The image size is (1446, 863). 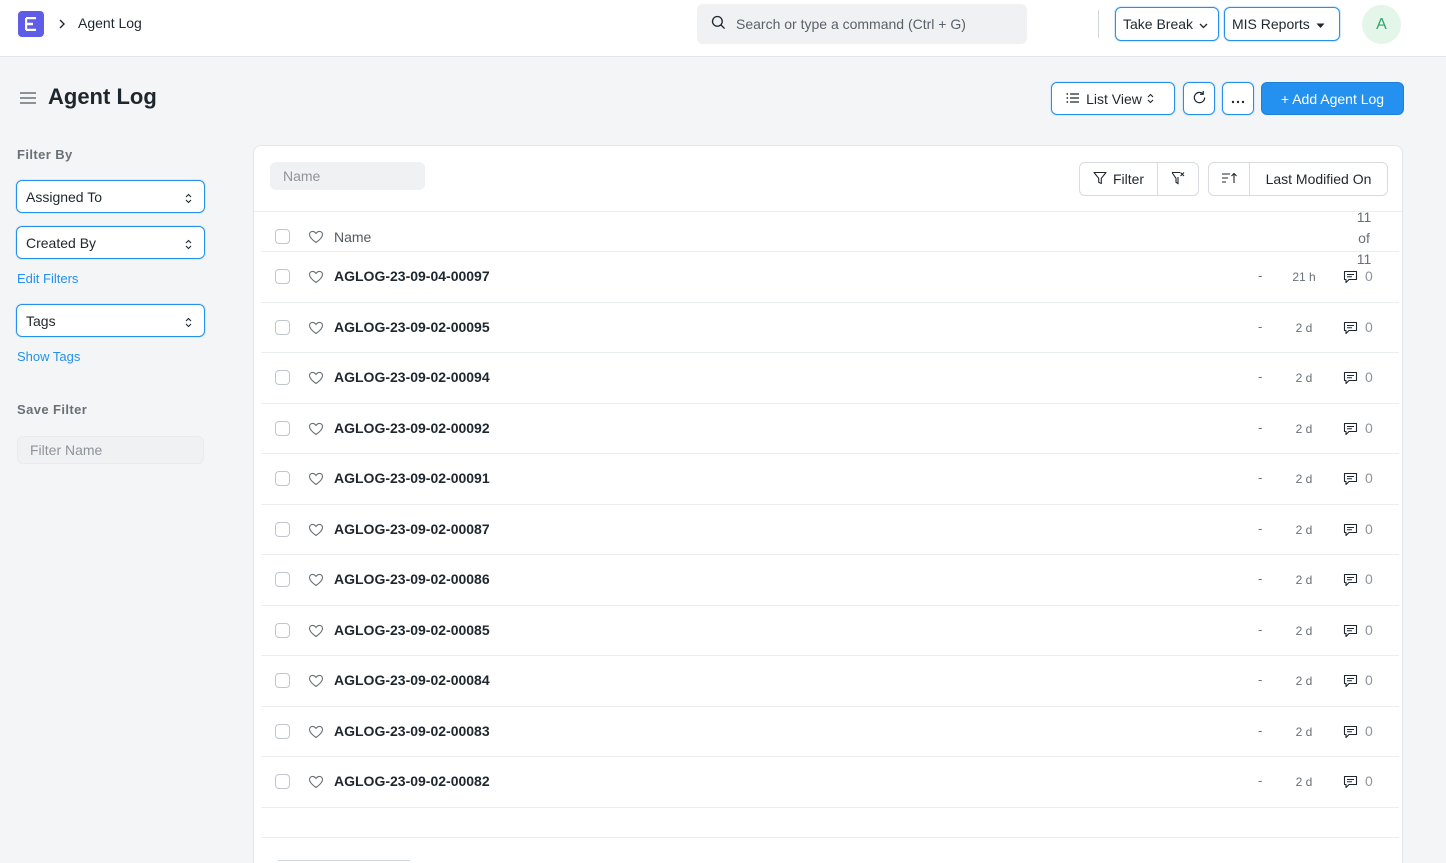 I want to click on row-name-link: AGLOG-23-09-02-00083, so click(x=412, y=731).